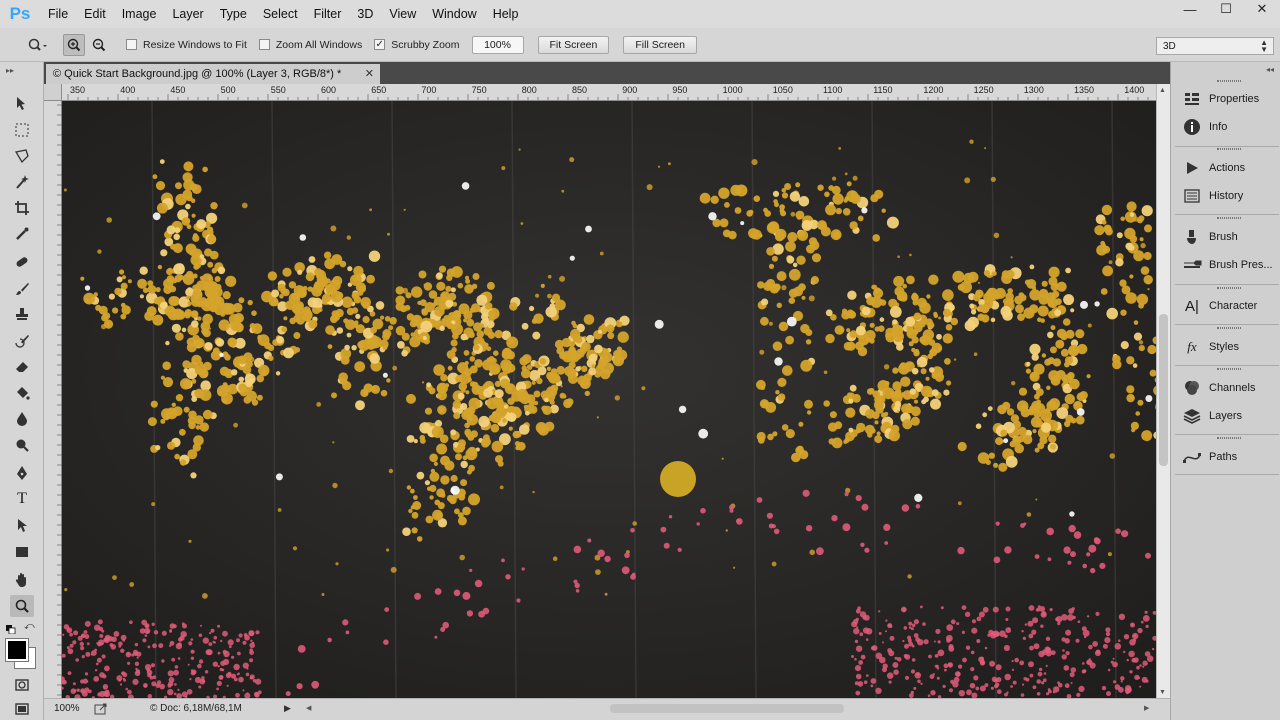  Describe the element at coordinates (319, 44) in the screenshot. I see `zoom-all-label: Zoom All Windows` at that location.